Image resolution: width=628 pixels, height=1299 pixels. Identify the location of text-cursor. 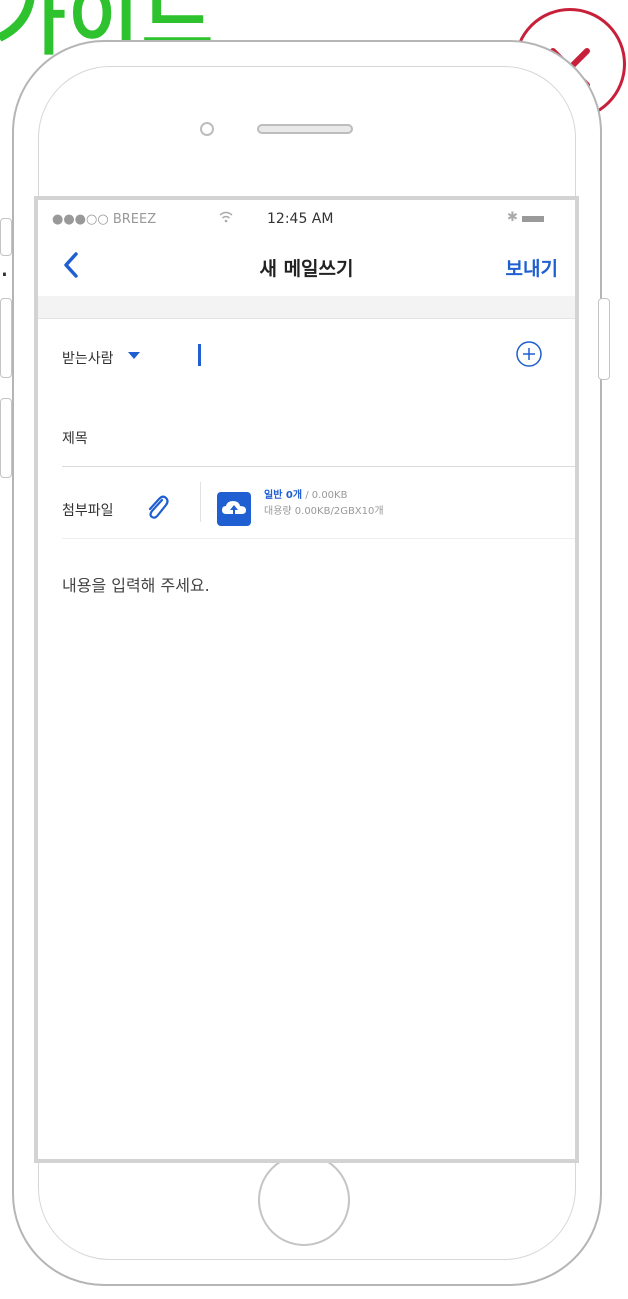
(199, 355).